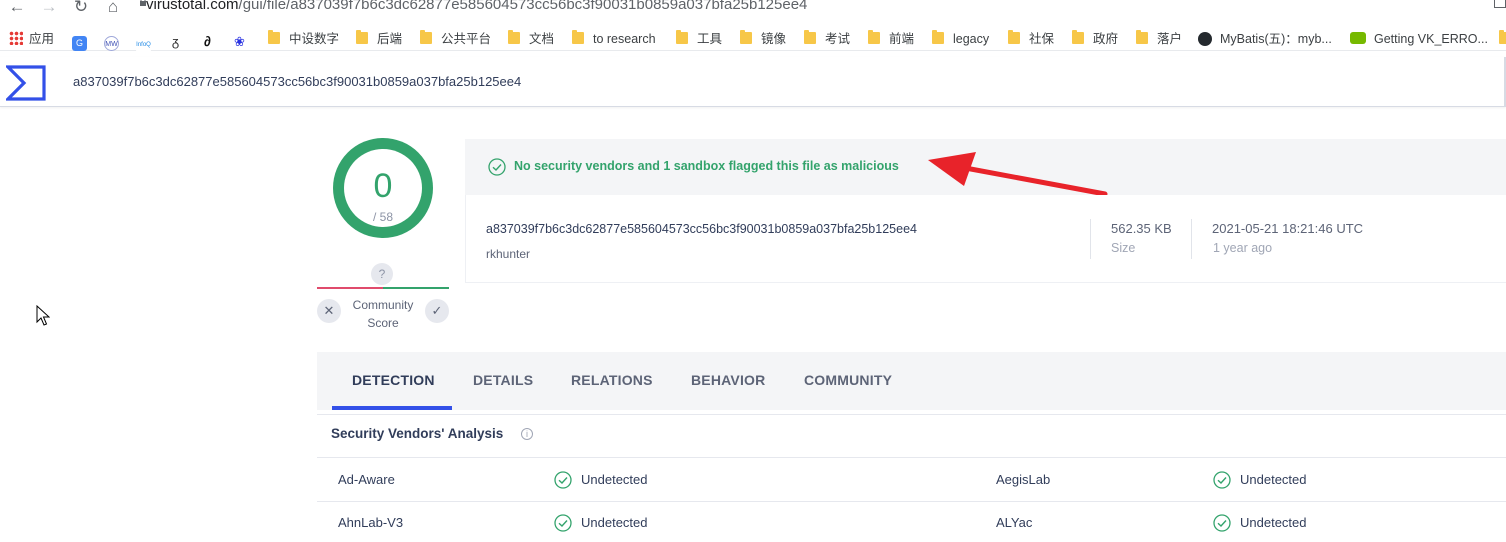 The width and height of the screenshot is (1506, 542). Describe the element at coordinates (366, 479) in the screenshot. I see `vendor-name: Ad-Aware` at that location.